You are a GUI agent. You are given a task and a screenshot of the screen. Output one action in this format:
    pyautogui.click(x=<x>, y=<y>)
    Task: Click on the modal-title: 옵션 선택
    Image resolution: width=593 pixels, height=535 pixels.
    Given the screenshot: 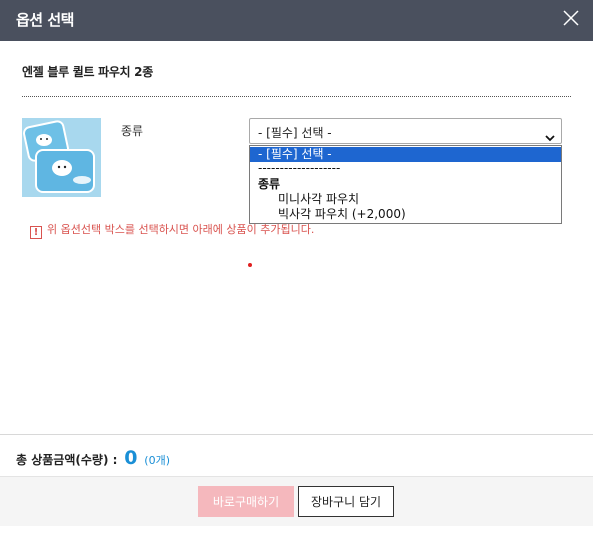 What is the action you would take?
    pyautogui.click(x=45, y=20)
    